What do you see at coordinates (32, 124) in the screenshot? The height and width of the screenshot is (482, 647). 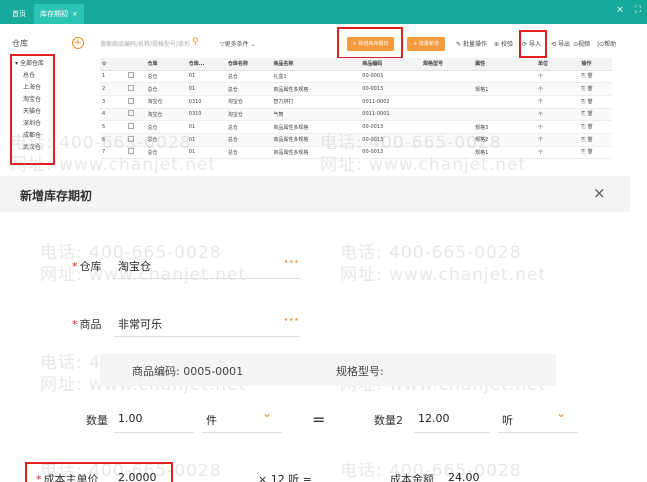 I see `tree-item: 深圳仓` at bounding box center [32, 124].